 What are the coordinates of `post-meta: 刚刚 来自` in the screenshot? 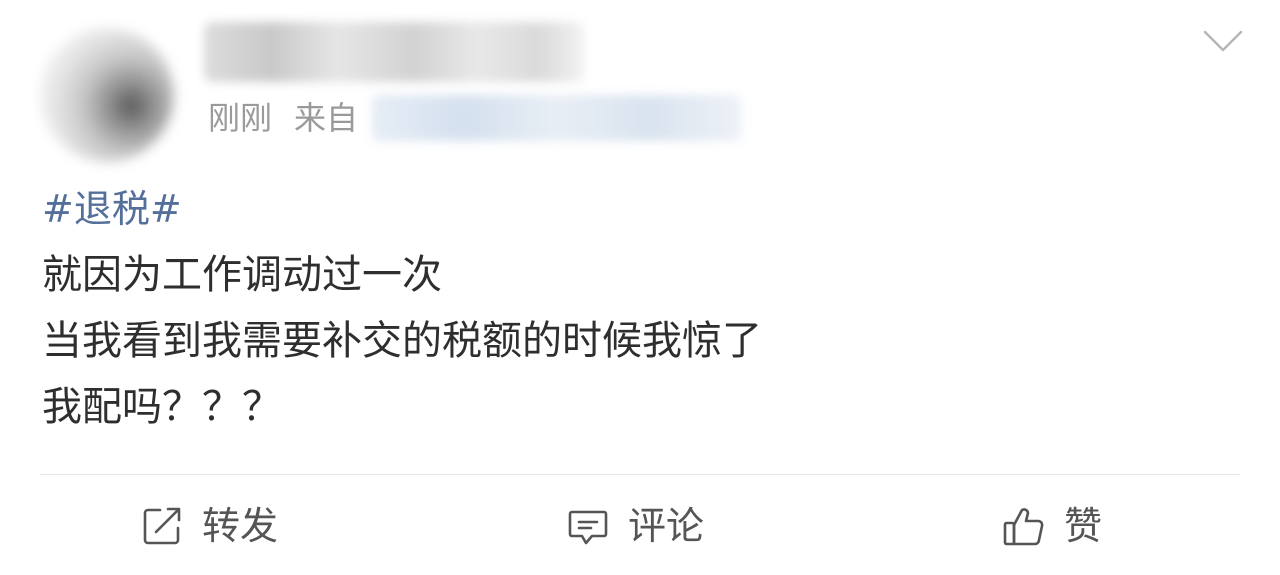 It's located at (283, 118).